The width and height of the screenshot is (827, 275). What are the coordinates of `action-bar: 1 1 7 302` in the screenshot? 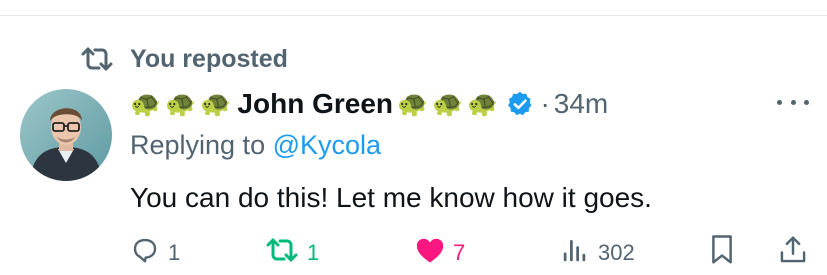 It's located at (470, 253).